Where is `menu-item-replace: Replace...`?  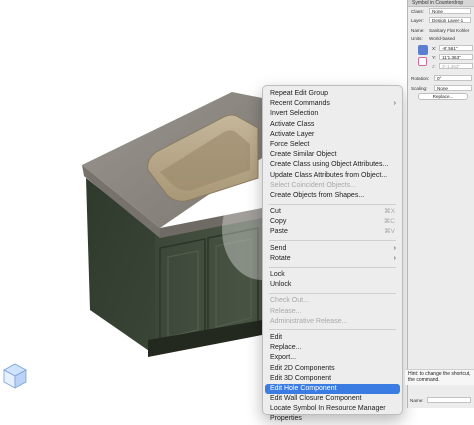 menu-item-replace: Replace... is located at coordinates (332, 348).